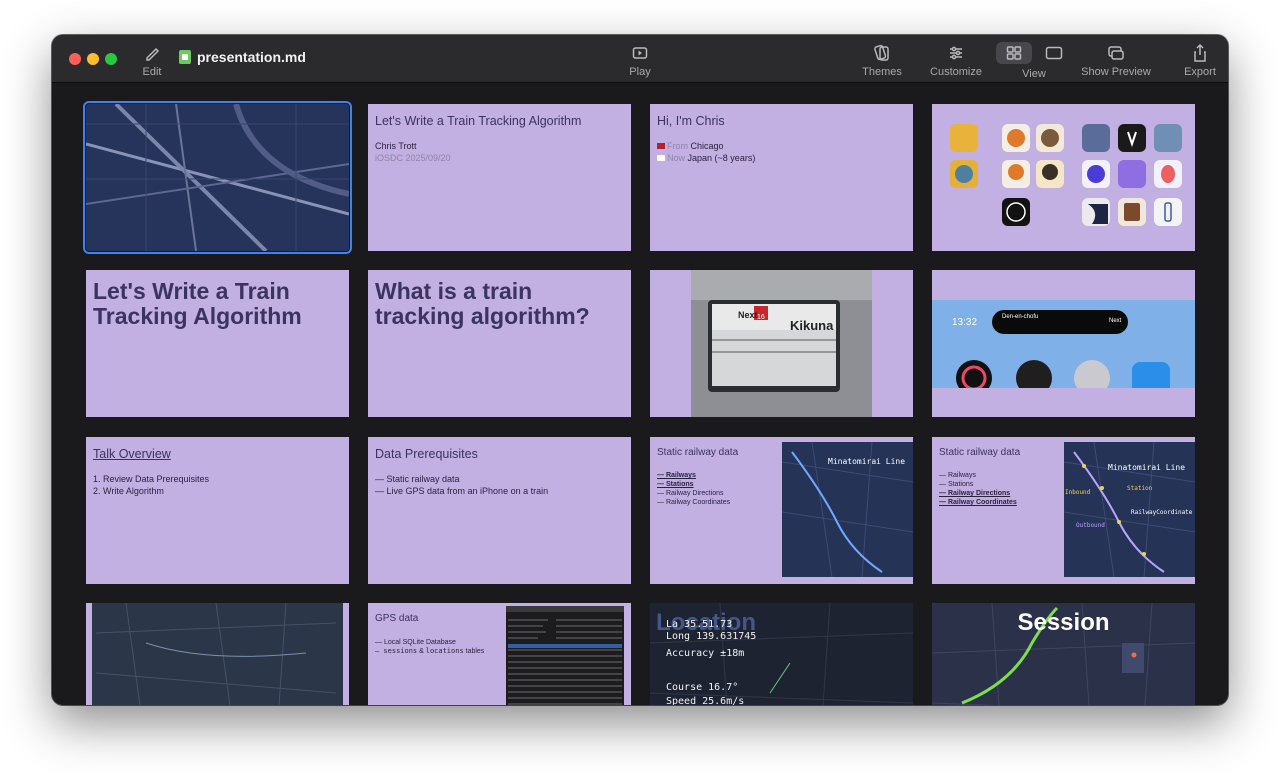 This screenshot has width=1280, height=773. Describe the element at coordinates (1162, 512) in the screenshot. I see `railway-coordinate-label: RailwayCoordinate` at that location.